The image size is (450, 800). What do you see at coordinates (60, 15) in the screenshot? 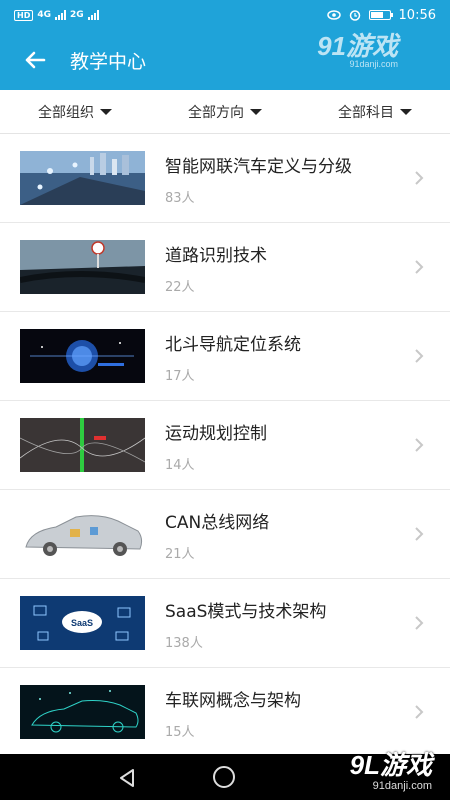
I see `signal-icon` at bounding box center [60, 15].